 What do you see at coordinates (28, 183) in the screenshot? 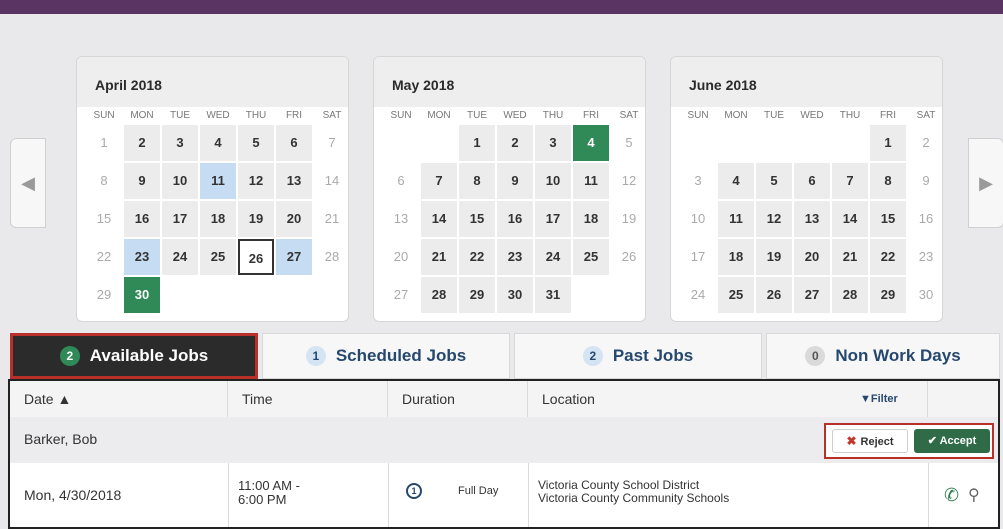
I see `prev-month-button: ◀` at bounding box center [28, 183].